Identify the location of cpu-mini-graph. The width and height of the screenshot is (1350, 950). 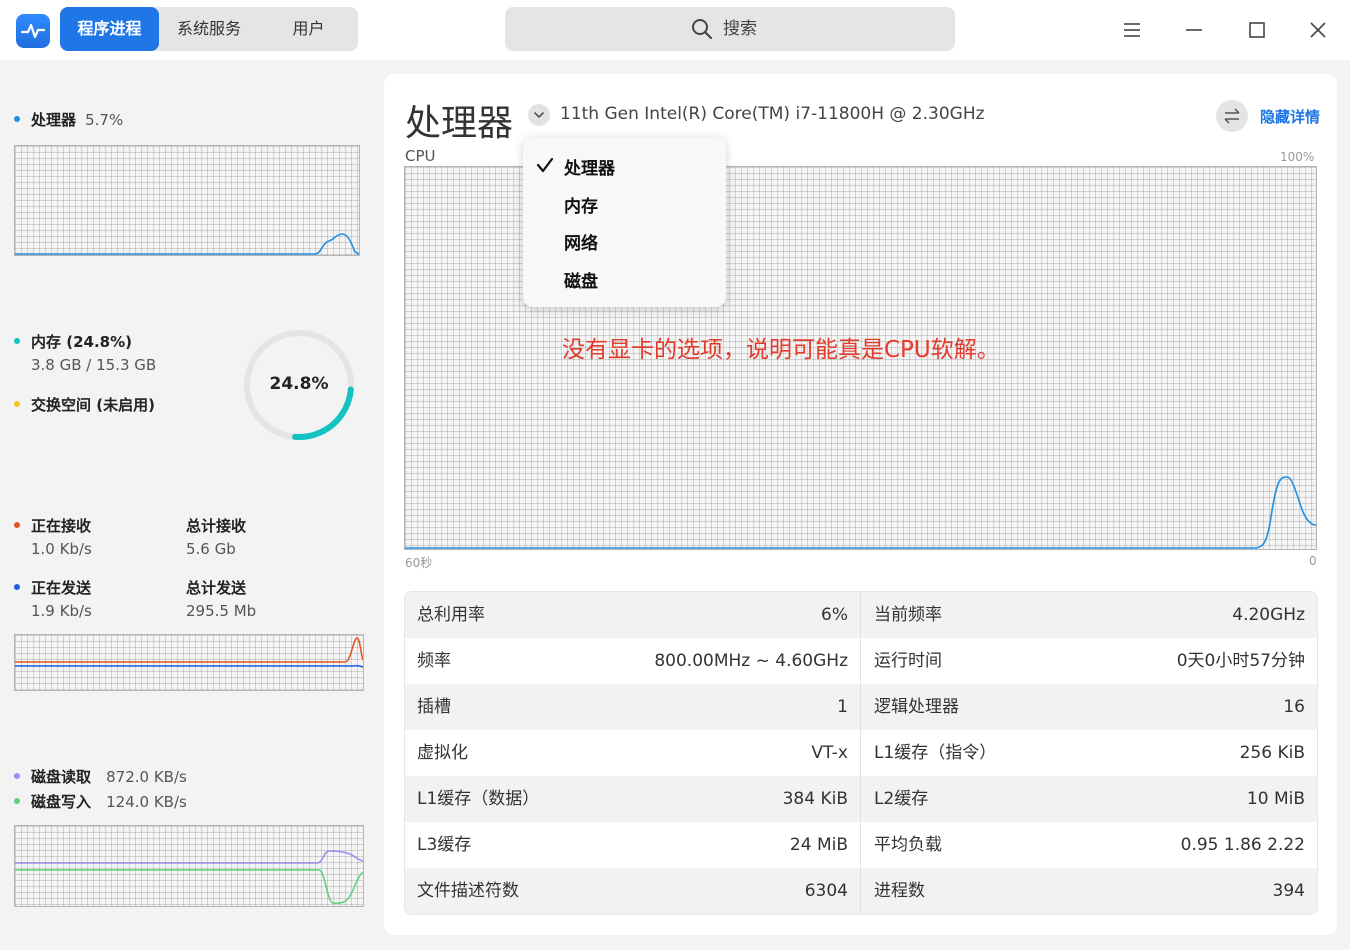
(187, 200).